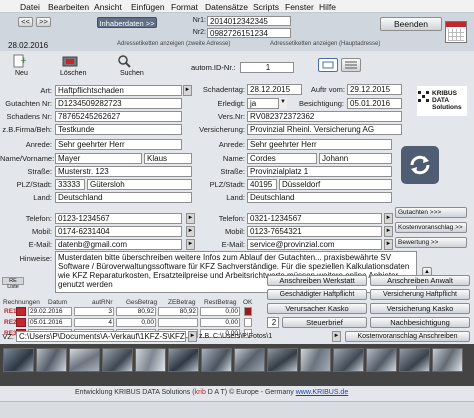 This screenshot has height=418, width=474. What do you see at coordinates (30, 7) in the screenshot?
I see `menu-datei: Datei` at bounding box center [30, 7].